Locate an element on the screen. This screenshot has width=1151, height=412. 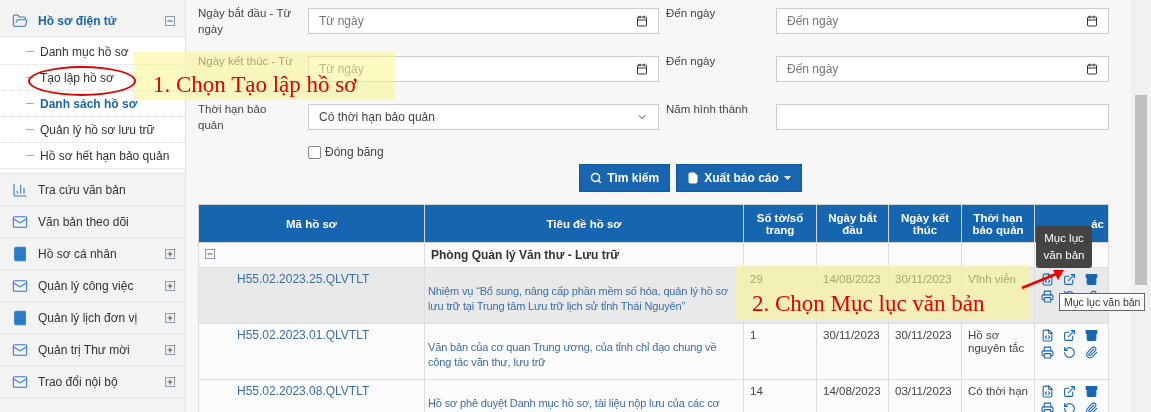
table-cell-text: Hồ sơ nguyên tắc is located at coordinates (997, 342).